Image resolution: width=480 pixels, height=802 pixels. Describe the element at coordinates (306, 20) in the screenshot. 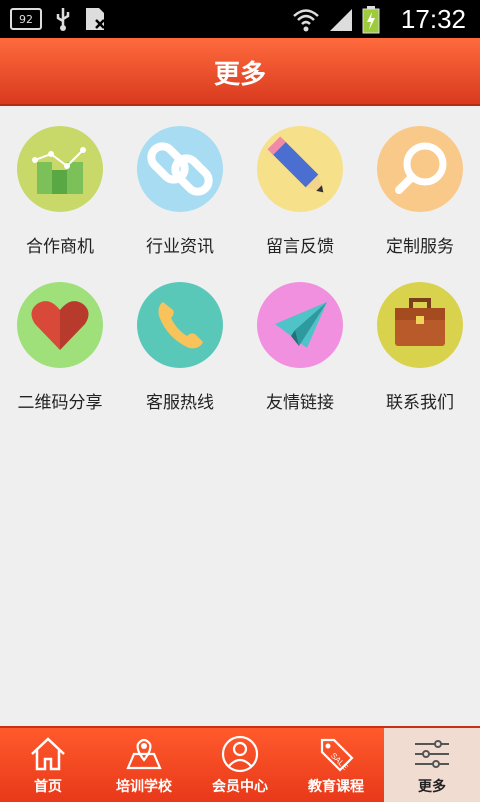

I see `wifi-icon` at that location.